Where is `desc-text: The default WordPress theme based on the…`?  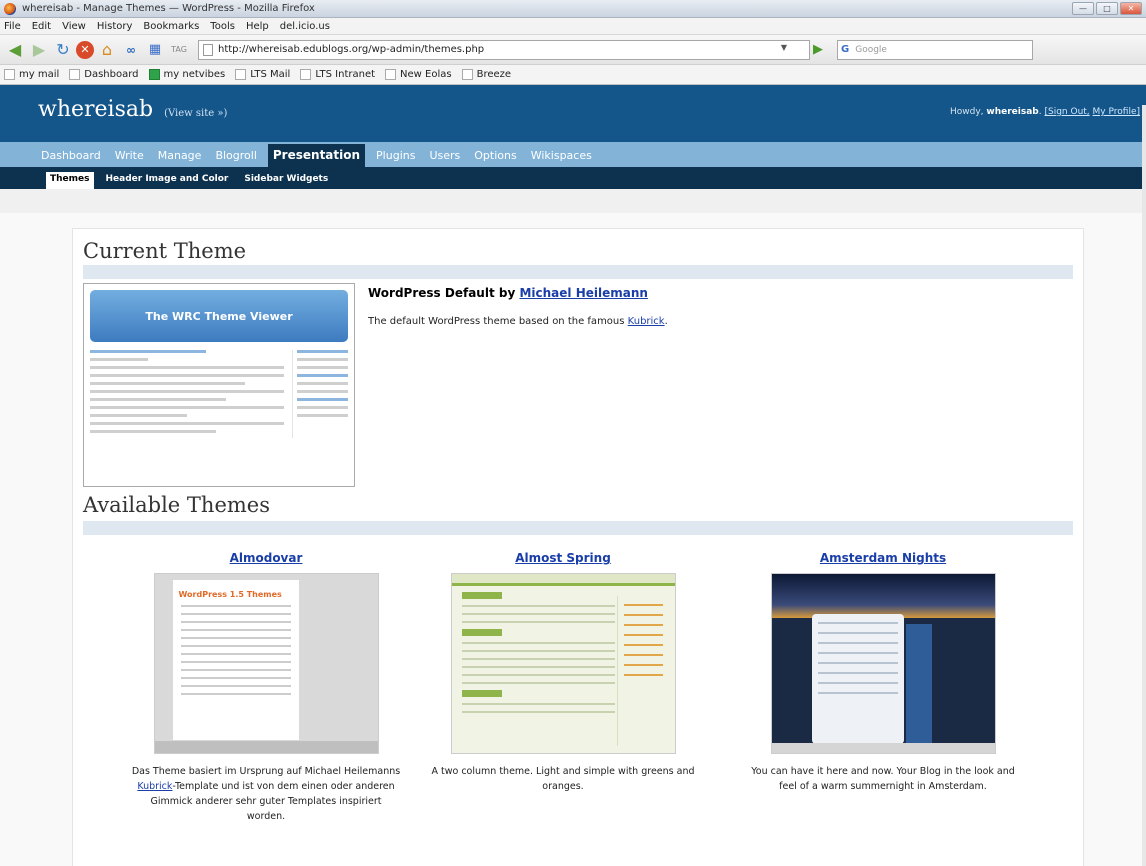 desc-text: The default WordPress theme based on the… is located at coordinates (496, 321).